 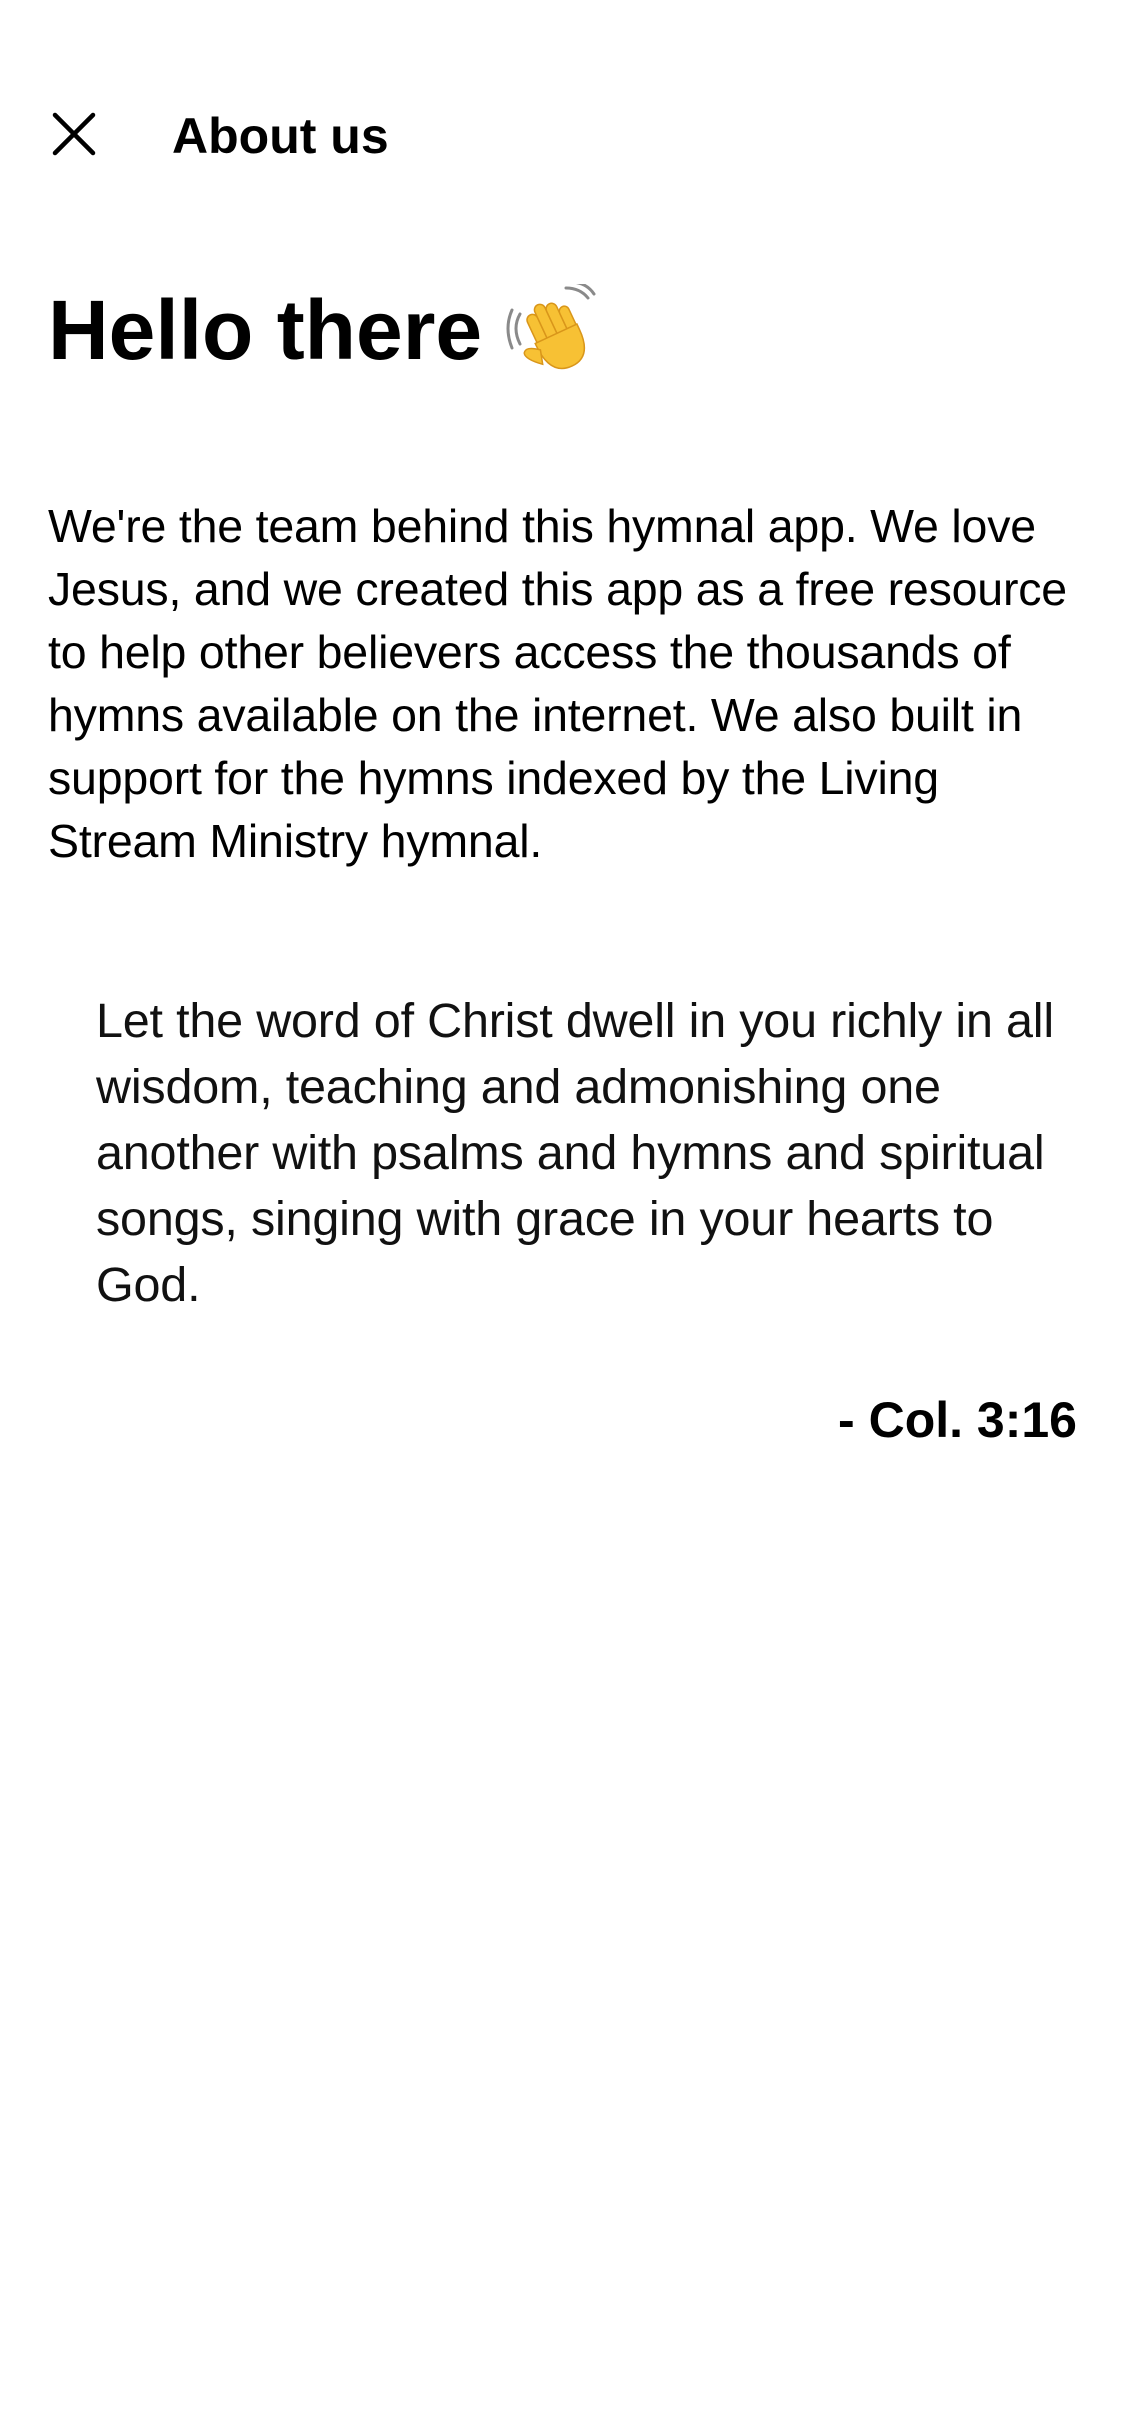 What do you see at coordinates (551, 327) in the screenshot?
I see `waving-hand-icon` at bounding box center [551, 327].